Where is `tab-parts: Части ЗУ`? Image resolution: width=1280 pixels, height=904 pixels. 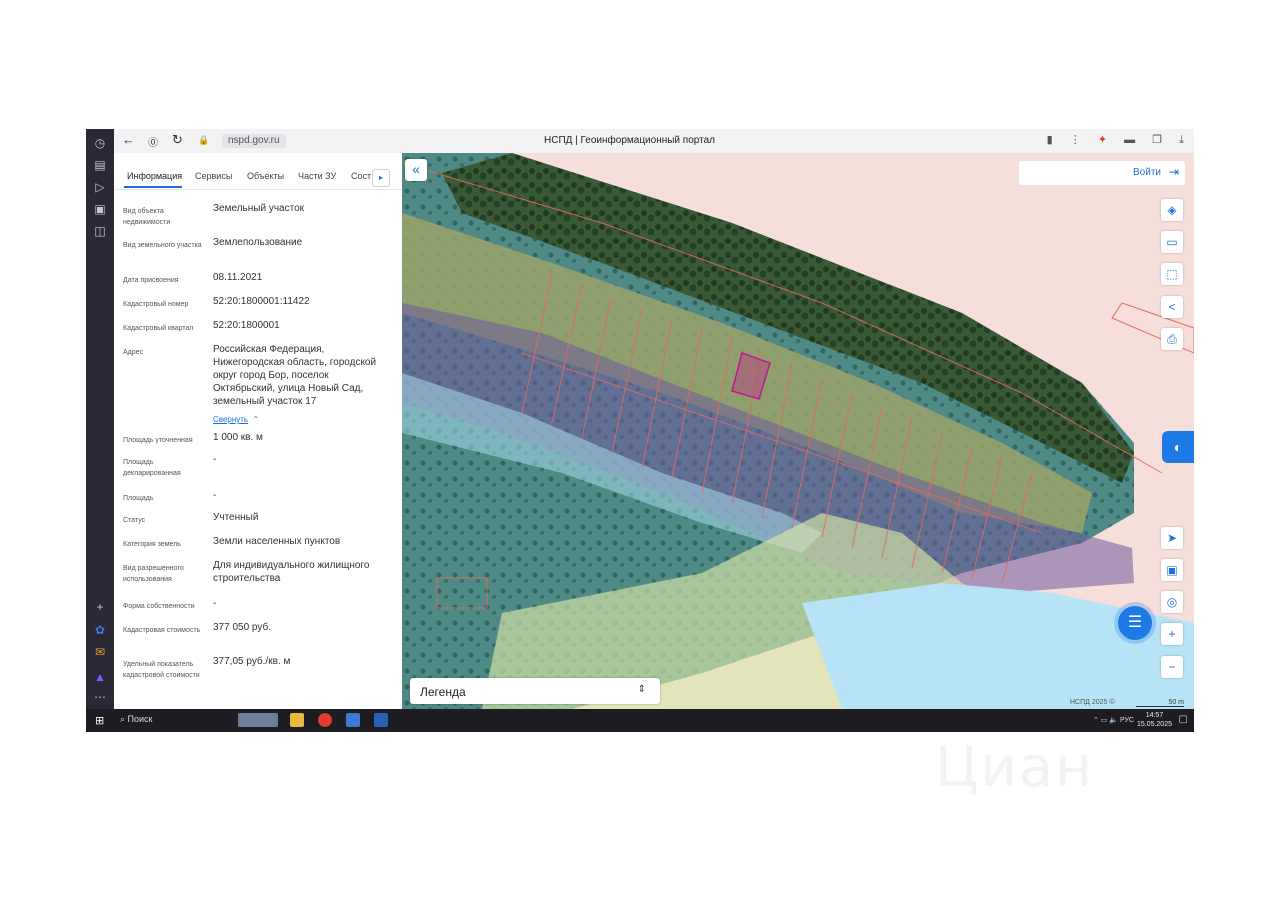 tab-parts: Части ЗУ is located at coordinates (317, 176).